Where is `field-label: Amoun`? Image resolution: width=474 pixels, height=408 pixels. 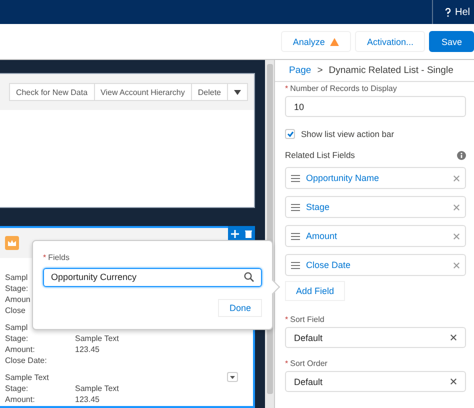
field-label: Amoun is located at coordinates (17, 299).